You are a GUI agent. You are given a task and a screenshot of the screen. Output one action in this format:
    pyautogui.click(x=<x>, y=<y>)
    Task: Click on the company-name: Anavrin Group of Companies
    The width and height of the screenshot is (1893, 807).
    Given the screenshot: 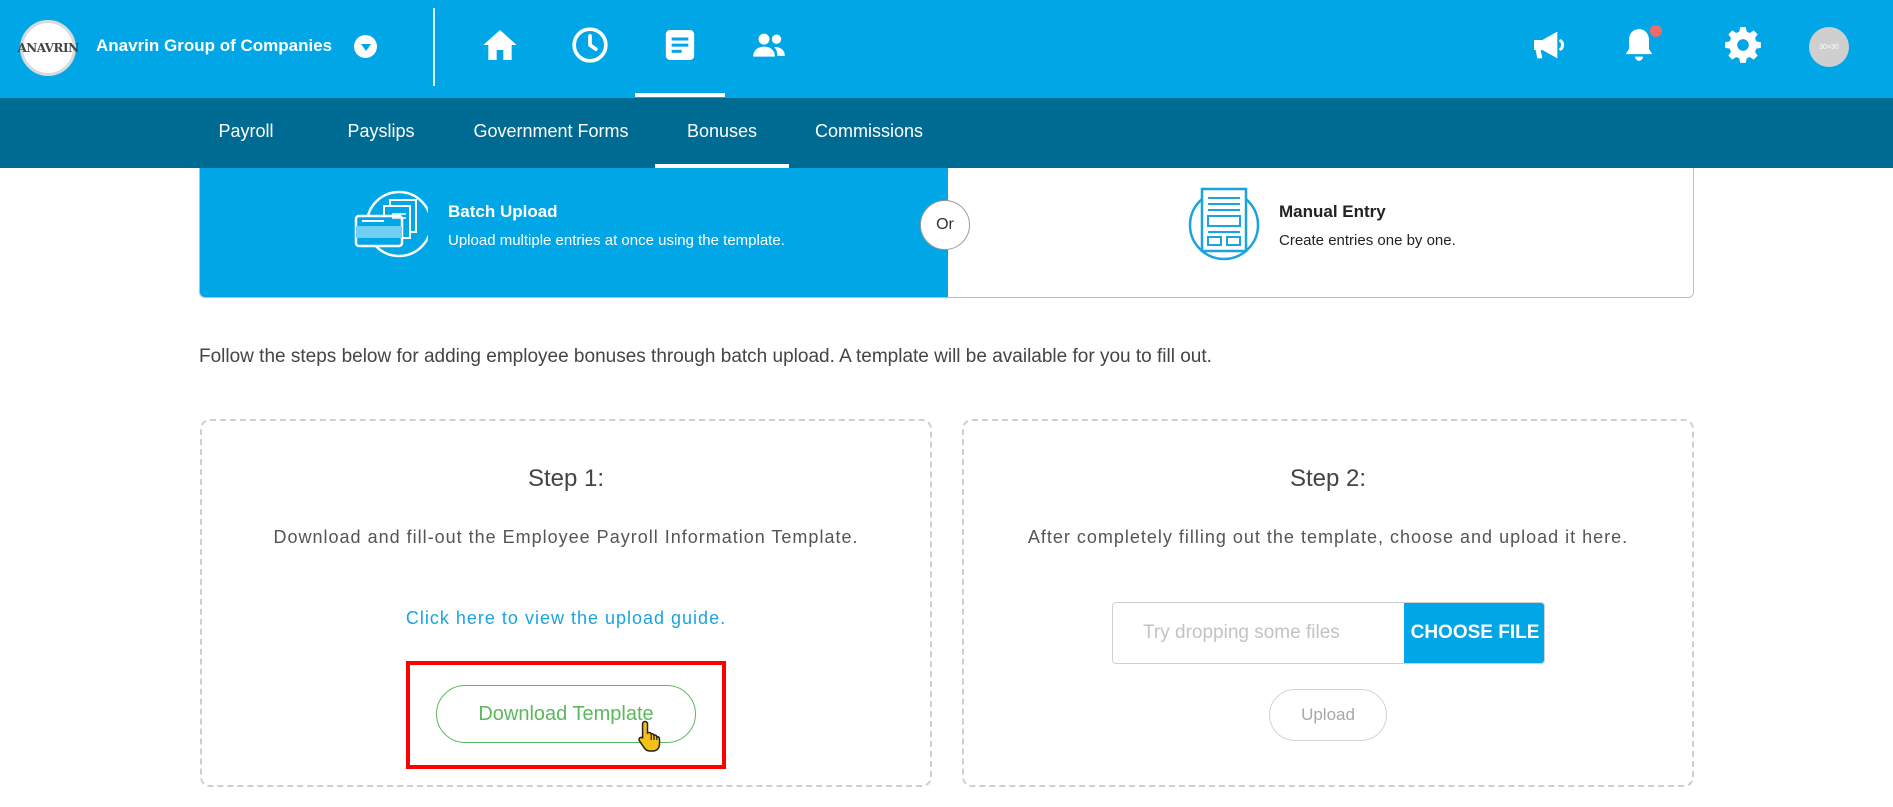 What is the action you would take?
    pyautogui.click(x=214, y=46)
    